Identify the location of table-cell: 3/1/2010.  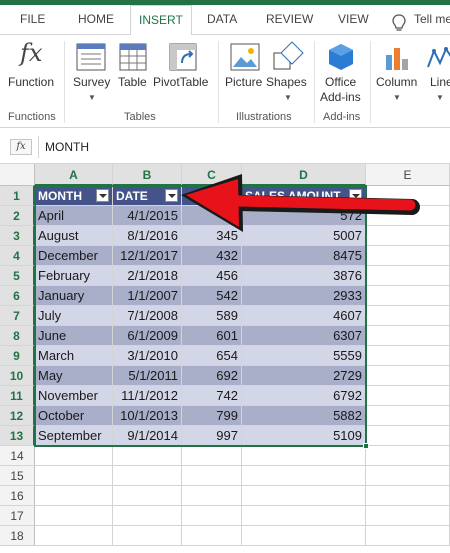
(147, 356).